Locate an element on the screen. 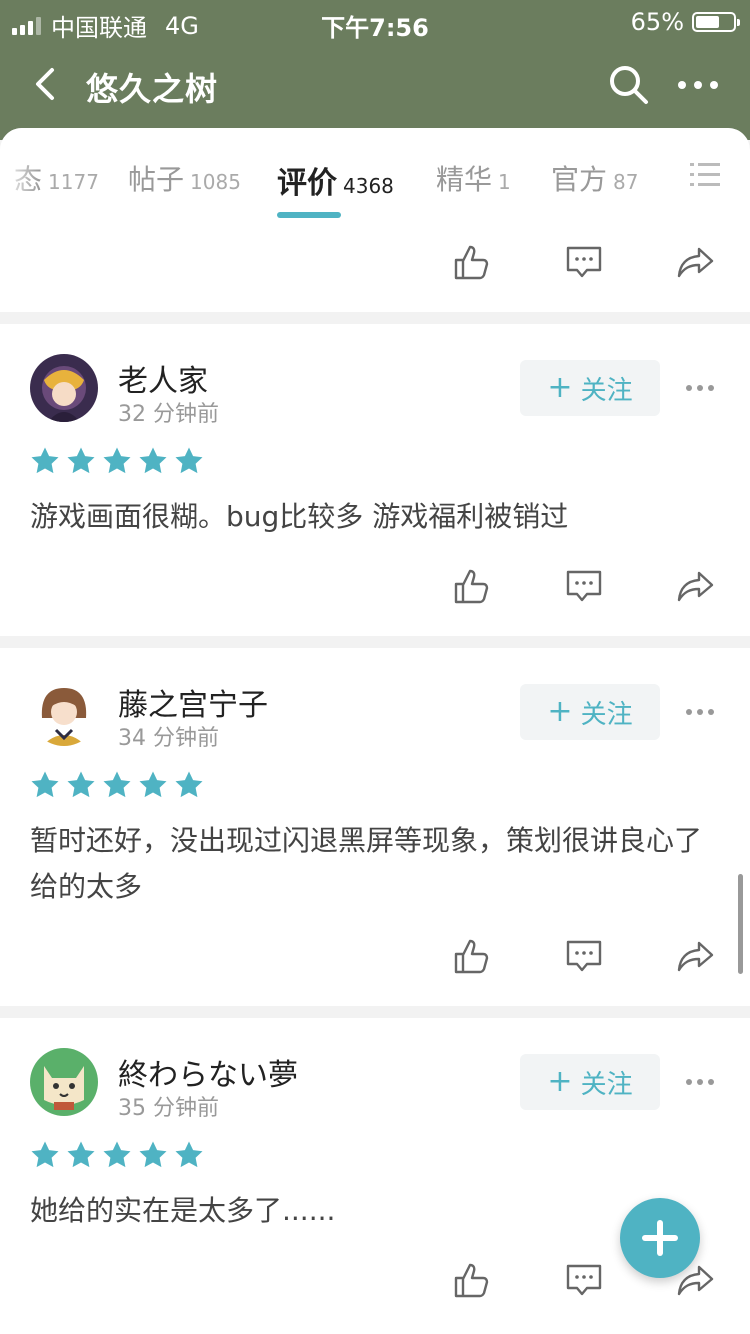 The image size is (750, 1334). tab-bar: 态 1177 帖子 1085 评价 4368 精华 1 官方 87 is located at coordinates (375, 174).